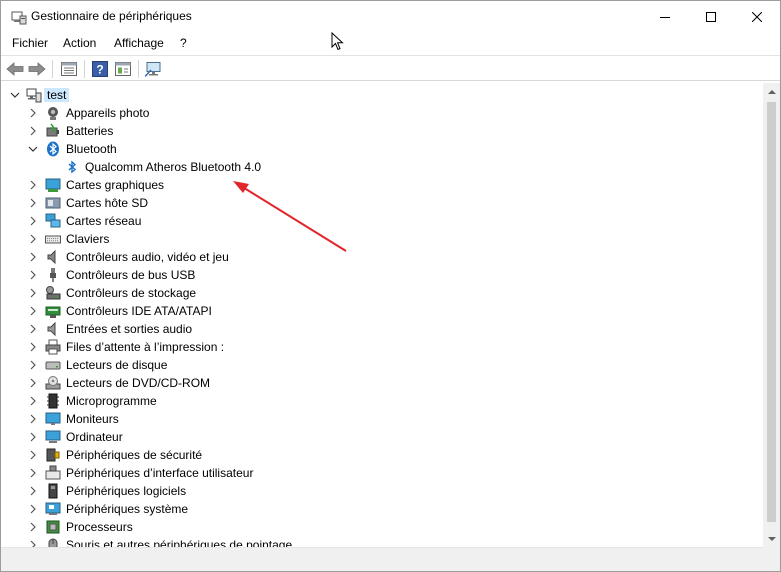  I want to click on help-icon: ?, so click(100, 69).